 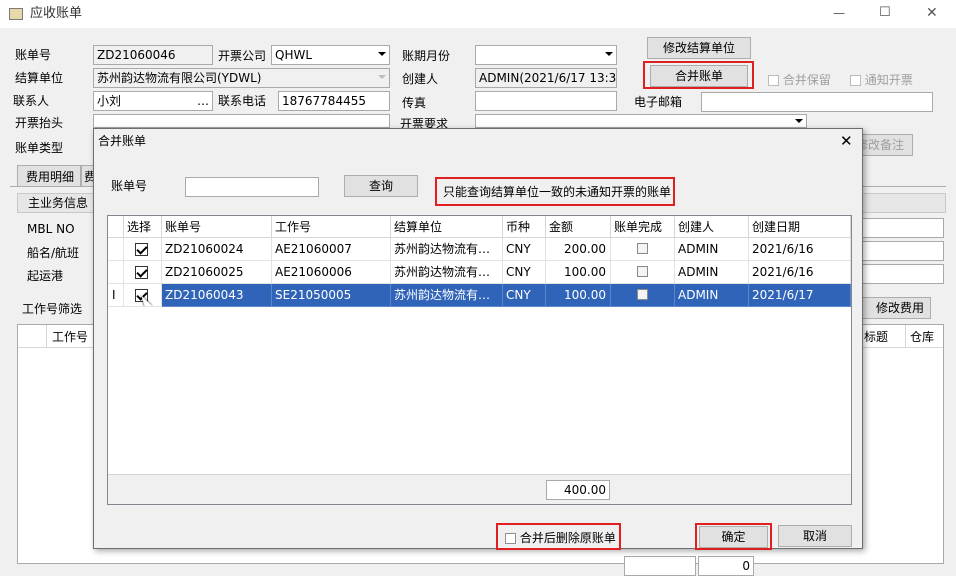 What do you see at coordinates (712, 227) in the screenshot?
I see `col-header-creator: 创建人` at bounding box center [712, 227].